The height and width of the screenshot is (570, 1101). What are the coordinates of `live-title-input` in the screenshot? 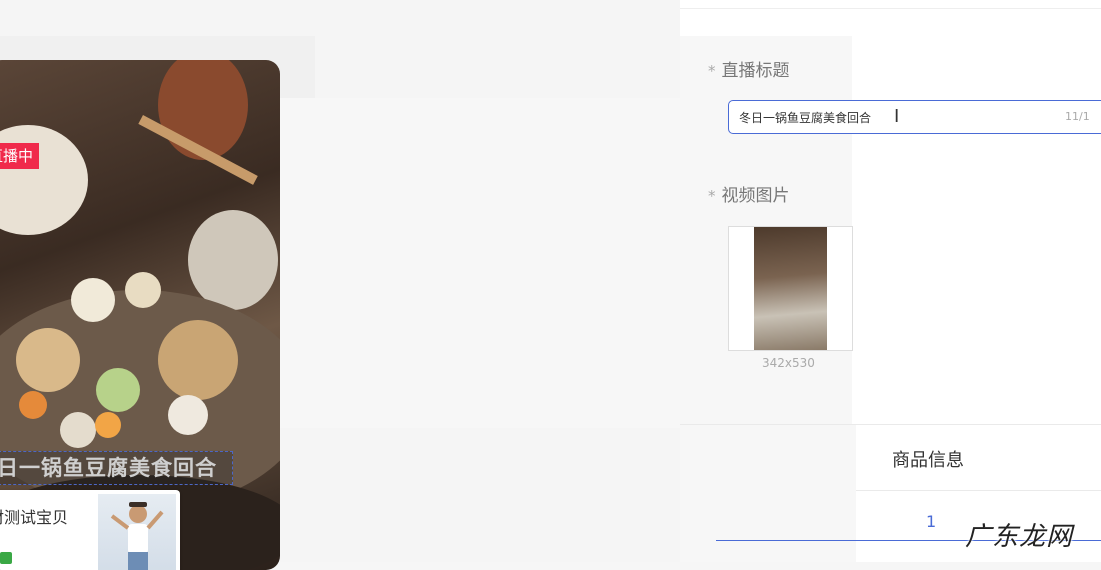 It's located at (914, 117).